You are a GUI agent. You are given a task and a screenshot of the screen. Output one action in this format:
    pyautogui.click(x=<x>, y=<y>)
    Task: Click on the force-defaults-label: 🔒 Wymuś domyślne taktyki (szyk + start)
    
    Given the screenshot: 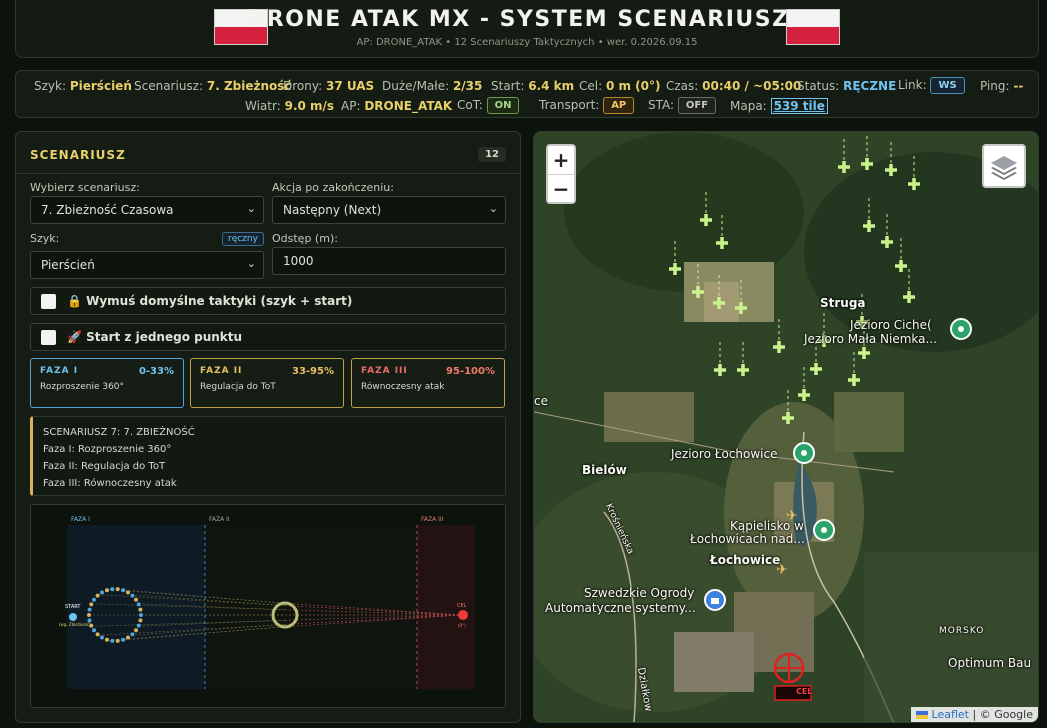 What is the action you would take?
    pyautogui.click(x=210, y=301)
    